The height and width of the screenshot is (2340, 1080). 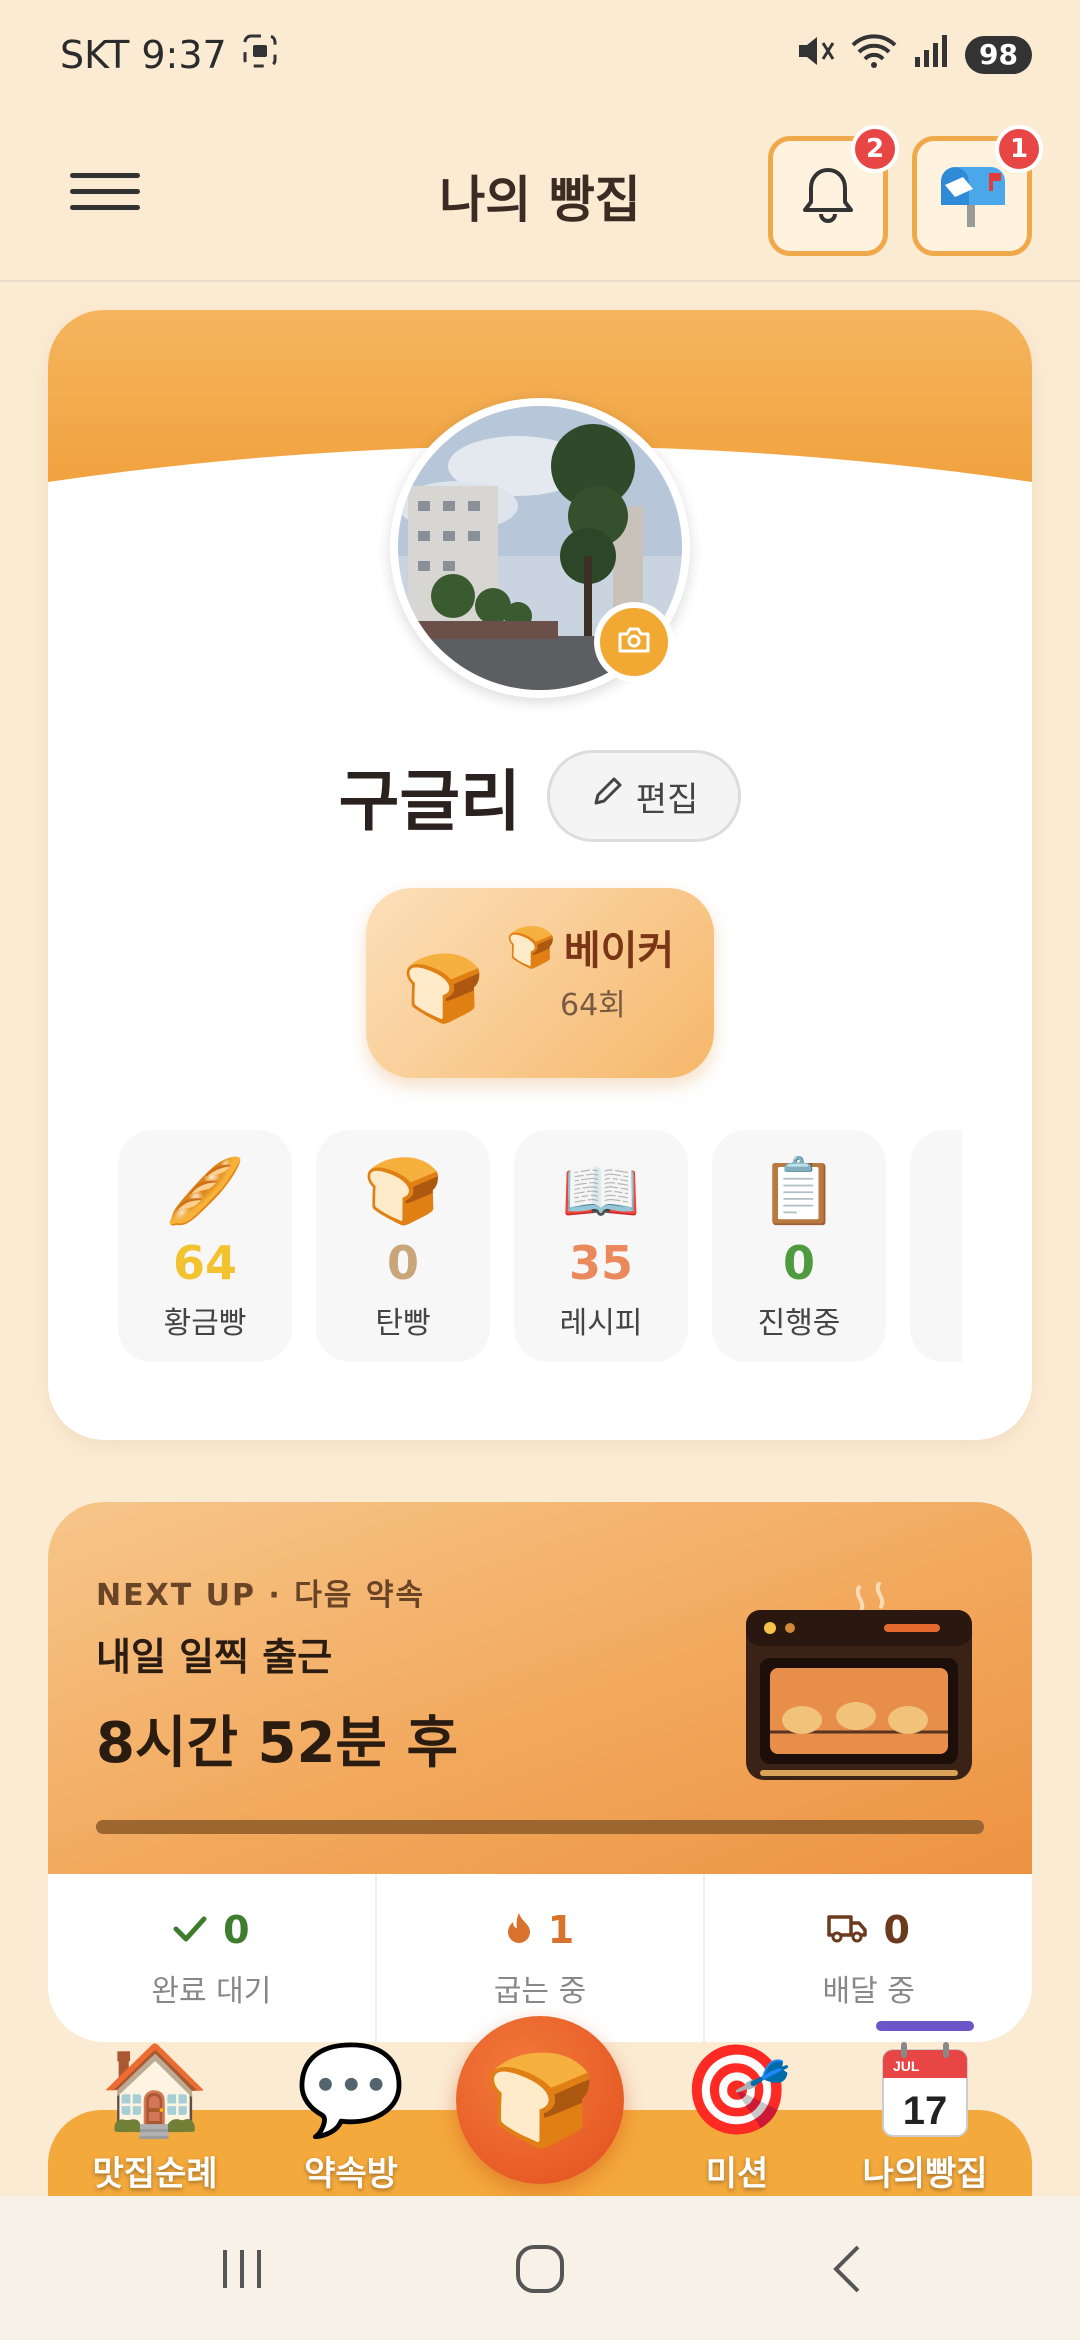 What do you see at coordinates (155, 2174) in the screenshot?
I see `nav-label: 맛집순례` at bounding box center [155, 2174].